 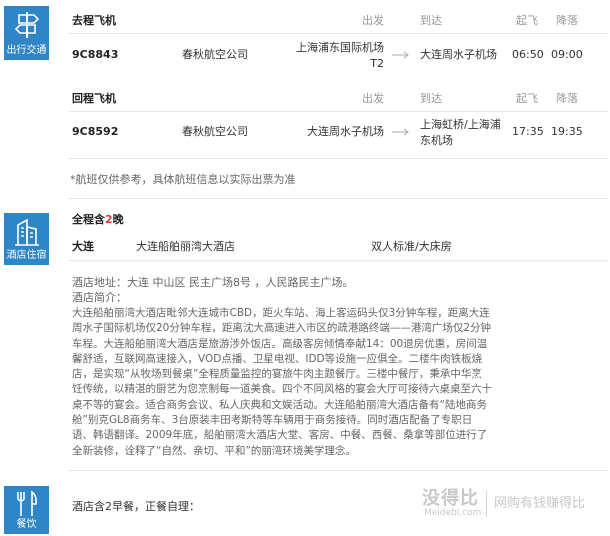 What do you see at coordinates (279, 404) in the screenshot?
I see `hotel-description-line: 桌不等的宴会。适合商务会议、私人庆典和文娱活动。大连船舶丽湾大酒店备有“陆地商务` at bounding box center [279, 404].